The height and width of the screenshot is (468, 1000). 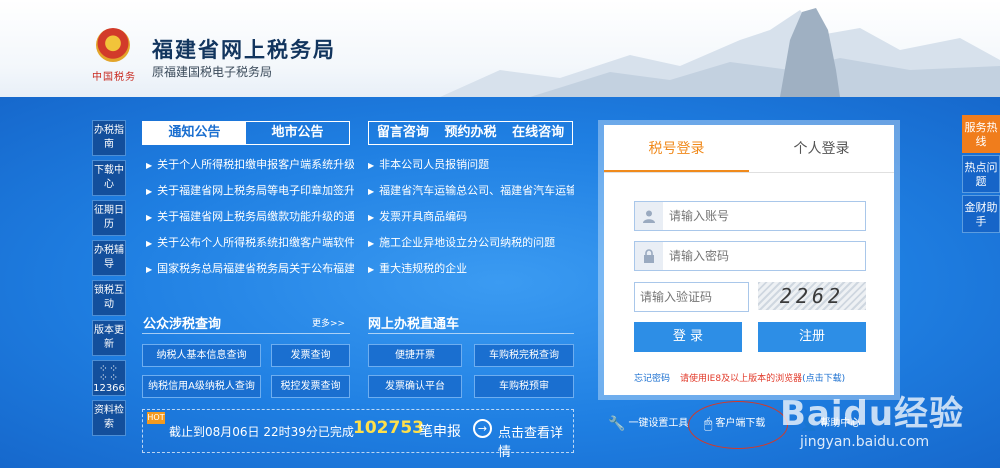 I want to click on hot-questions: 热点问题, so click(x=981, y=174).